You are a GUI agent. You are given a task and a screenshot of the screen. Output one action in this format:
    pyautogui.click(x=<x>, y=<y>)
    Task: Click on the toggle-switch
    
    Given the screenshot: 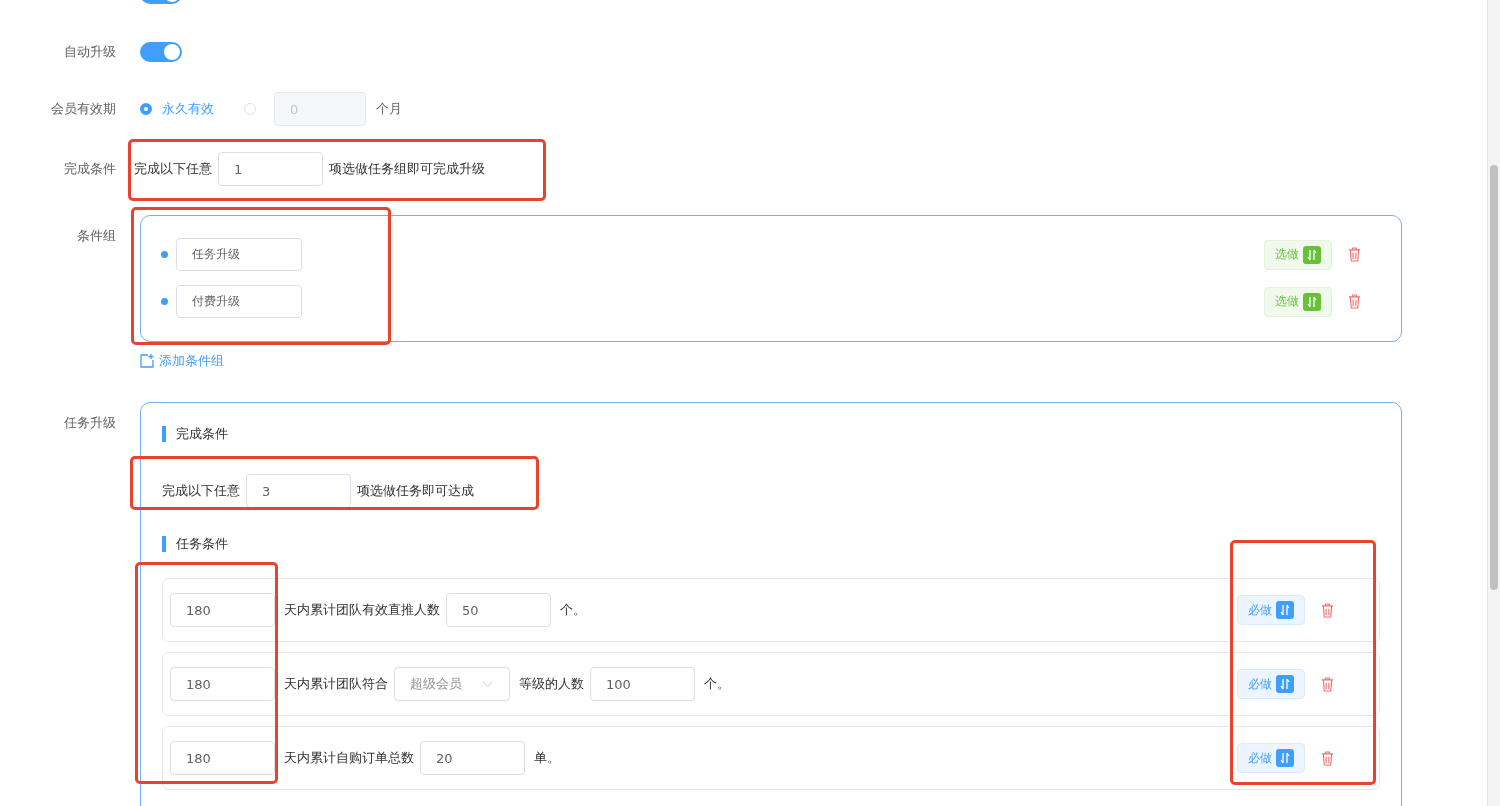 What is the action you would take?
    pyautogui.click(x=161, y=52)
    